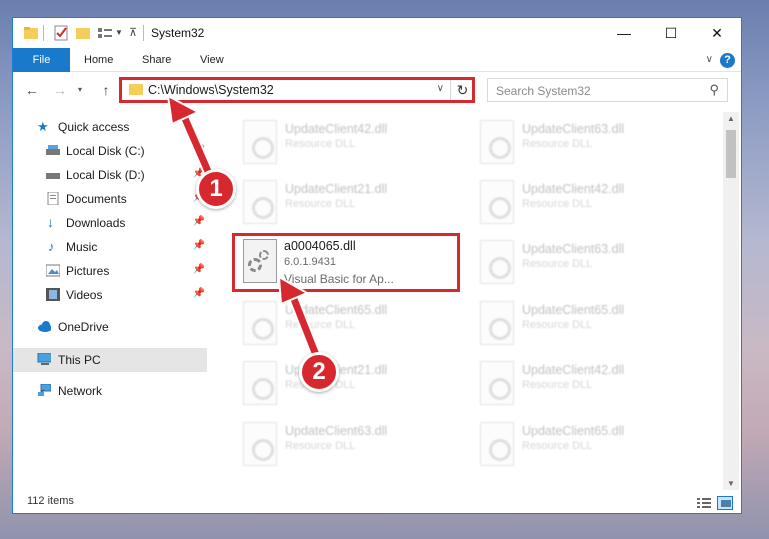 The height and width of the screenshot is (539, 769). What do you see at coordinates (319, 372) in the screenshot?
I see `callout-badge-2: 2` at bounding box center [319, 372].